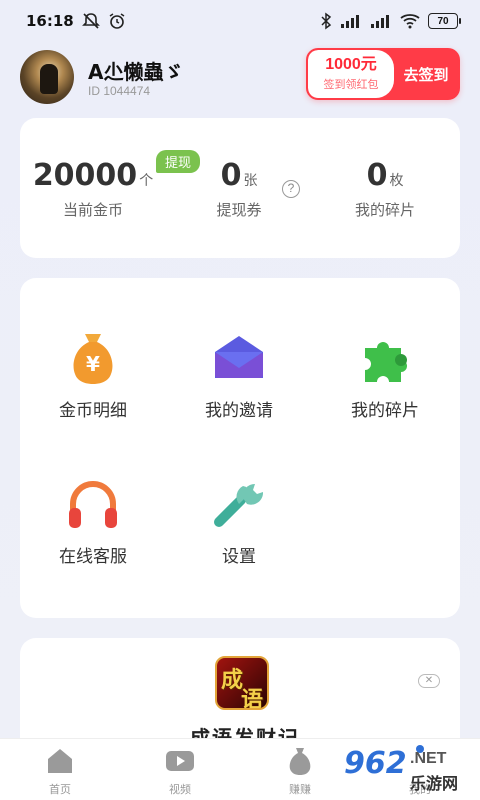 The height and width of the screenshot is (800, 480). What do you see at coordinates (239, 504) in the screenshot?
I see `wrench-icon` at bounding box center [239, 504].